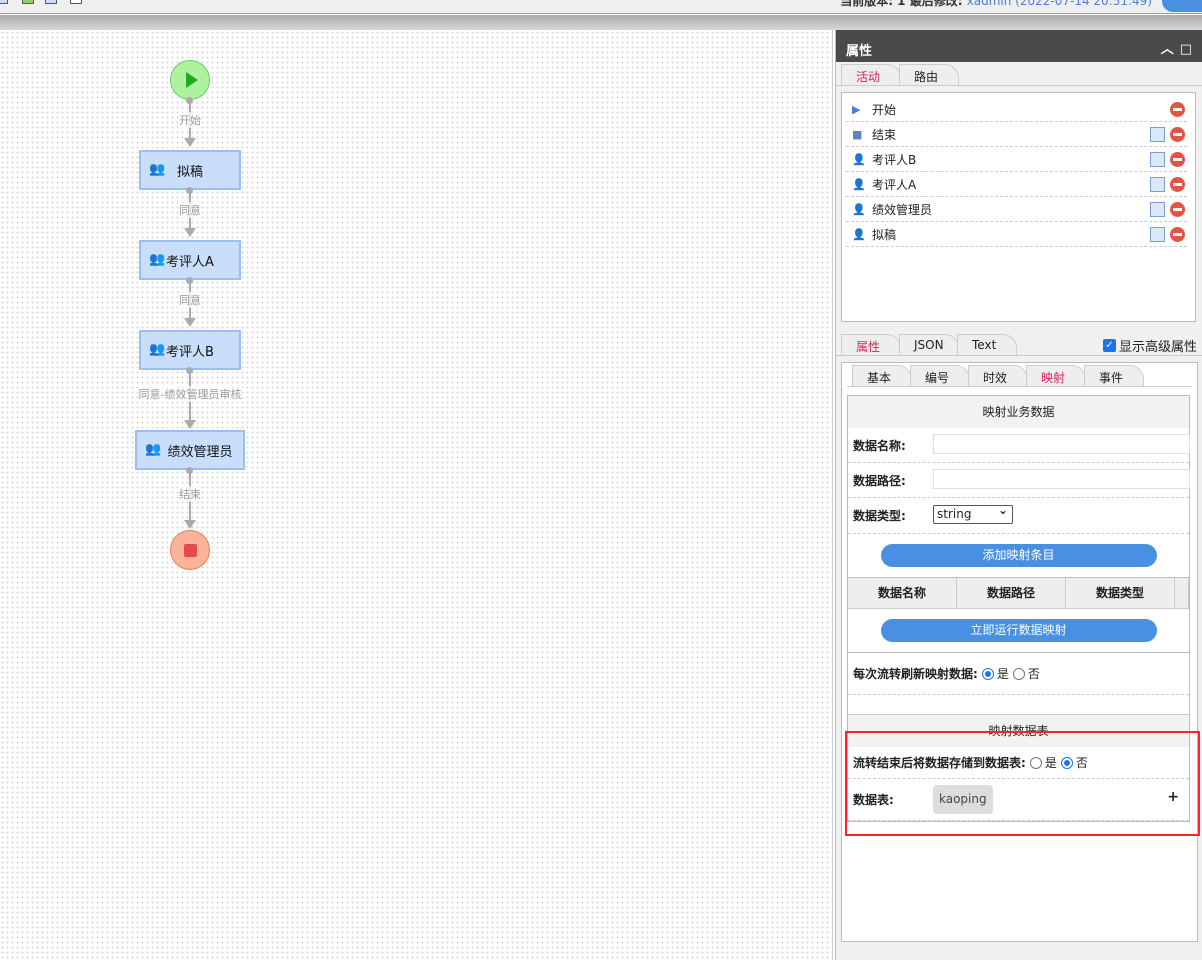 Image resolution: width=1202 pixels, height=960 pixels. What do you see at coordinates (998, 375) in the screenshot?
I see `tab-timing: 时效` at bounding box center [998, 375].